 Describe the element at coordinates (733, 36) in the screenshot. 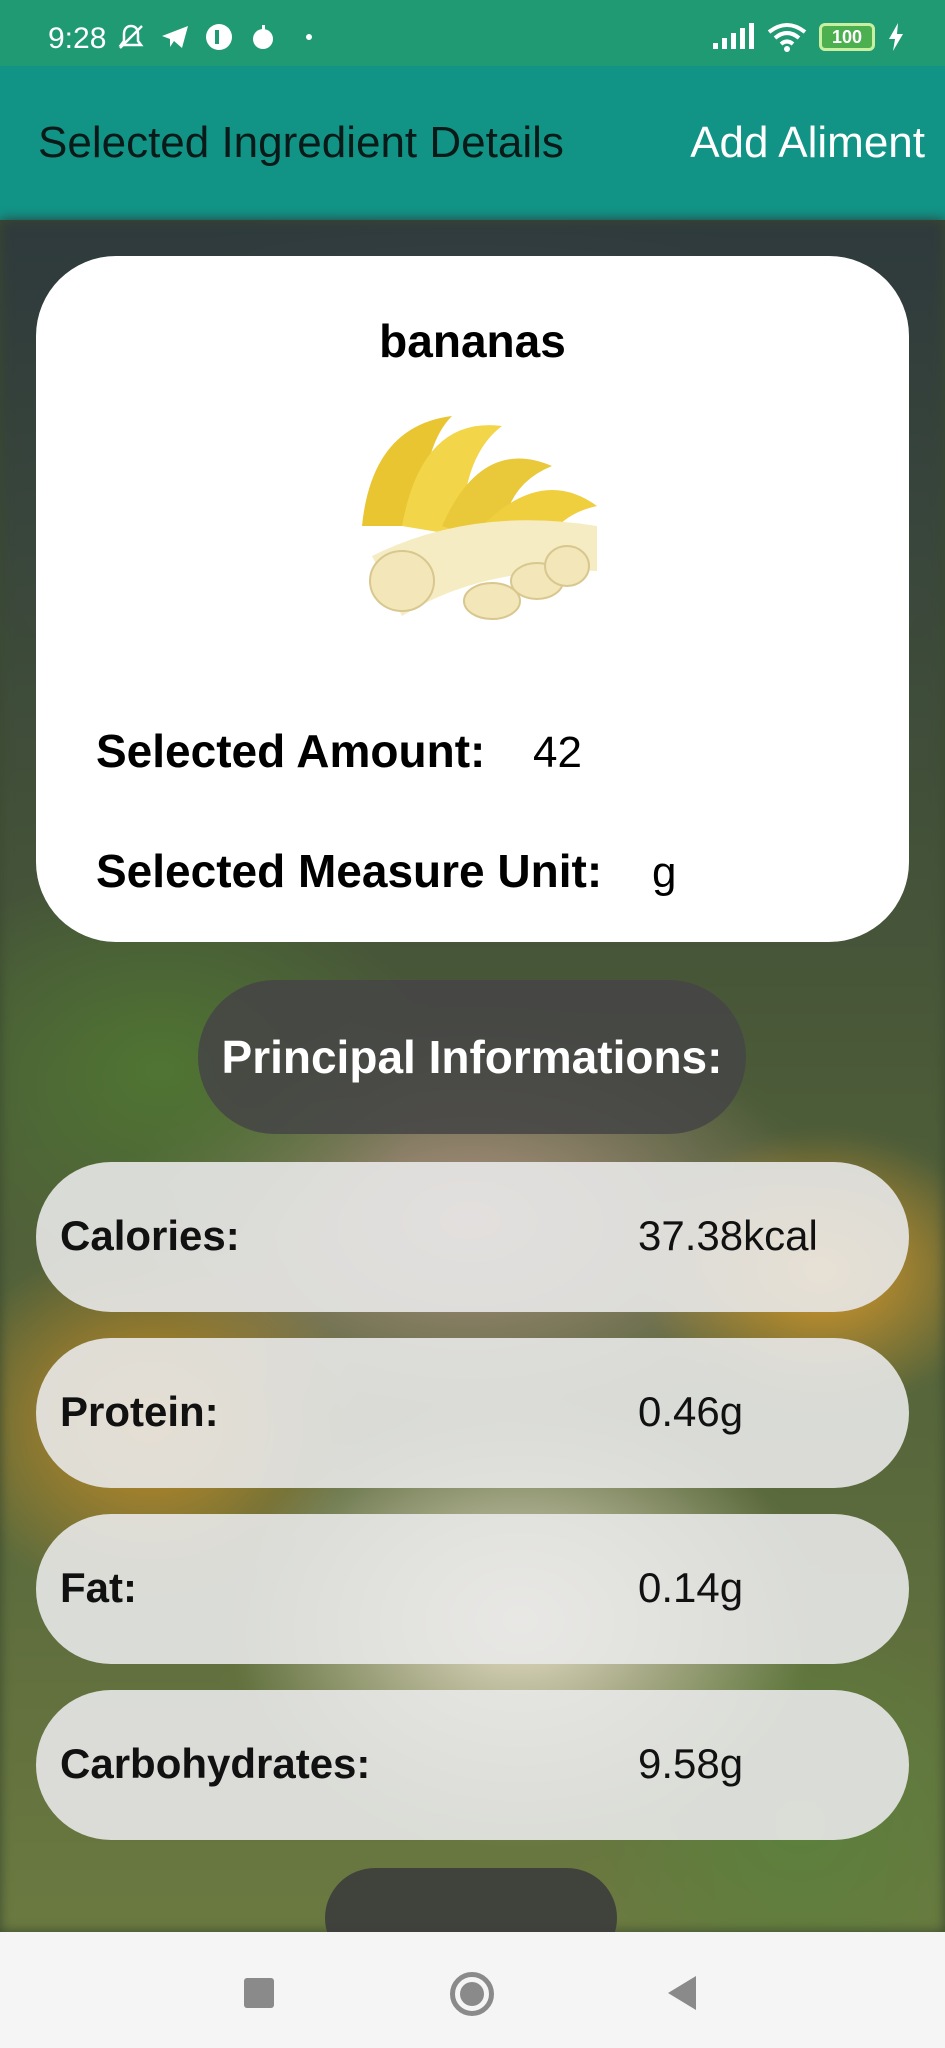

I see `signal-icon` at that location.